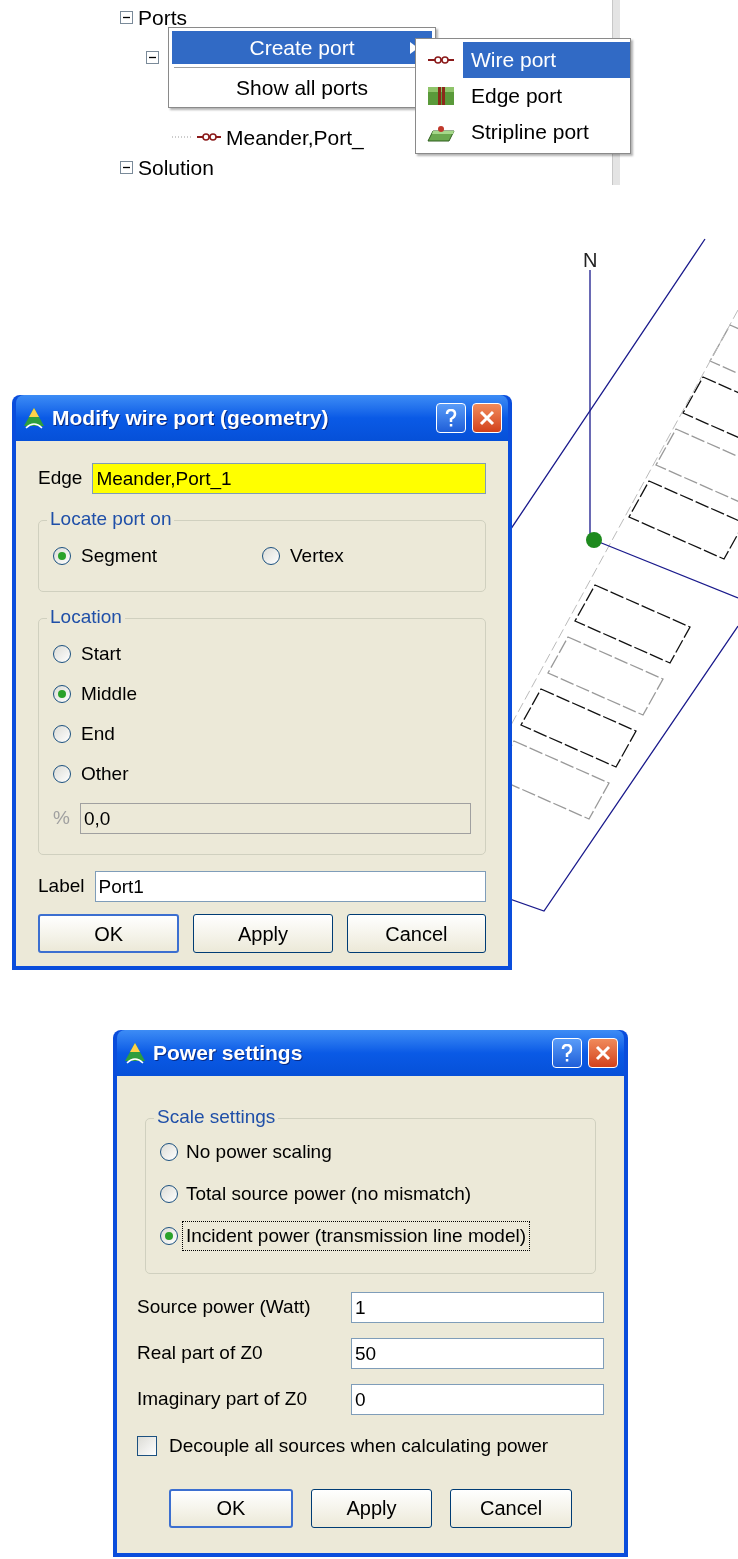 This screenshot has width=738, height=1559. I want to click on menu-item: Edge port, so click(546, 96).